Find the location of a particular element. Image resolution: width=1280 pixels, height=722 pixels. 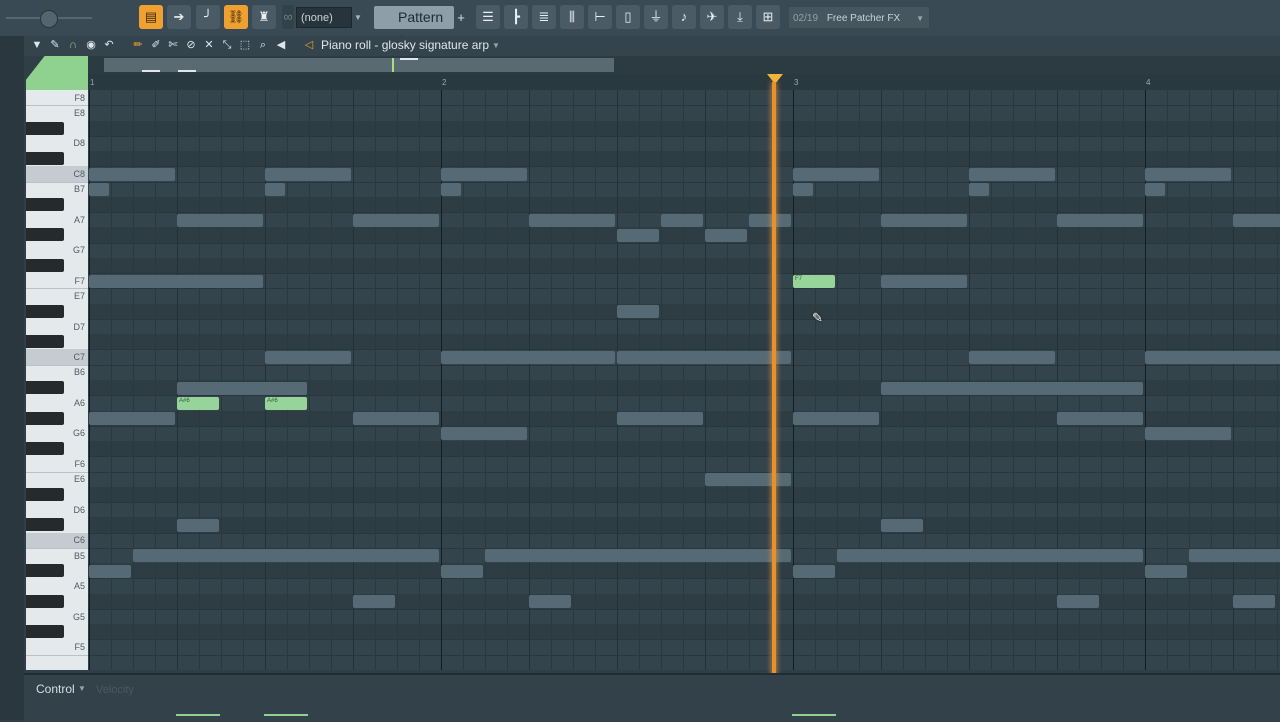

delete-icon: ✄ is located at coordinates (173, 45).